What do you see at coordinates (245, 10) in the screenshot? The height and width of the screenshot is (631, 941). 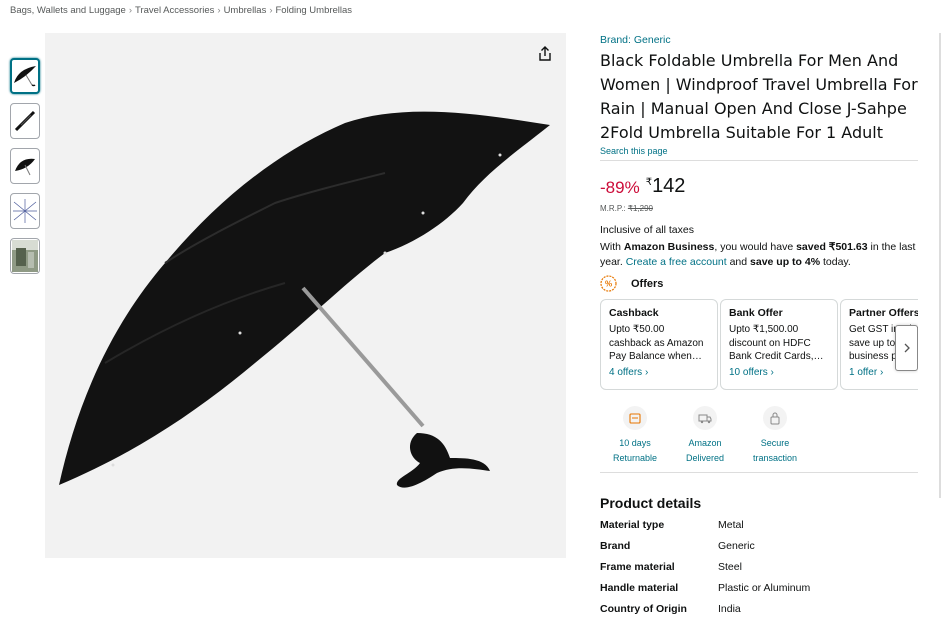 I see `breadcrumb-link-umbrellas: Umbrellas` at bounding box center [245, 10].